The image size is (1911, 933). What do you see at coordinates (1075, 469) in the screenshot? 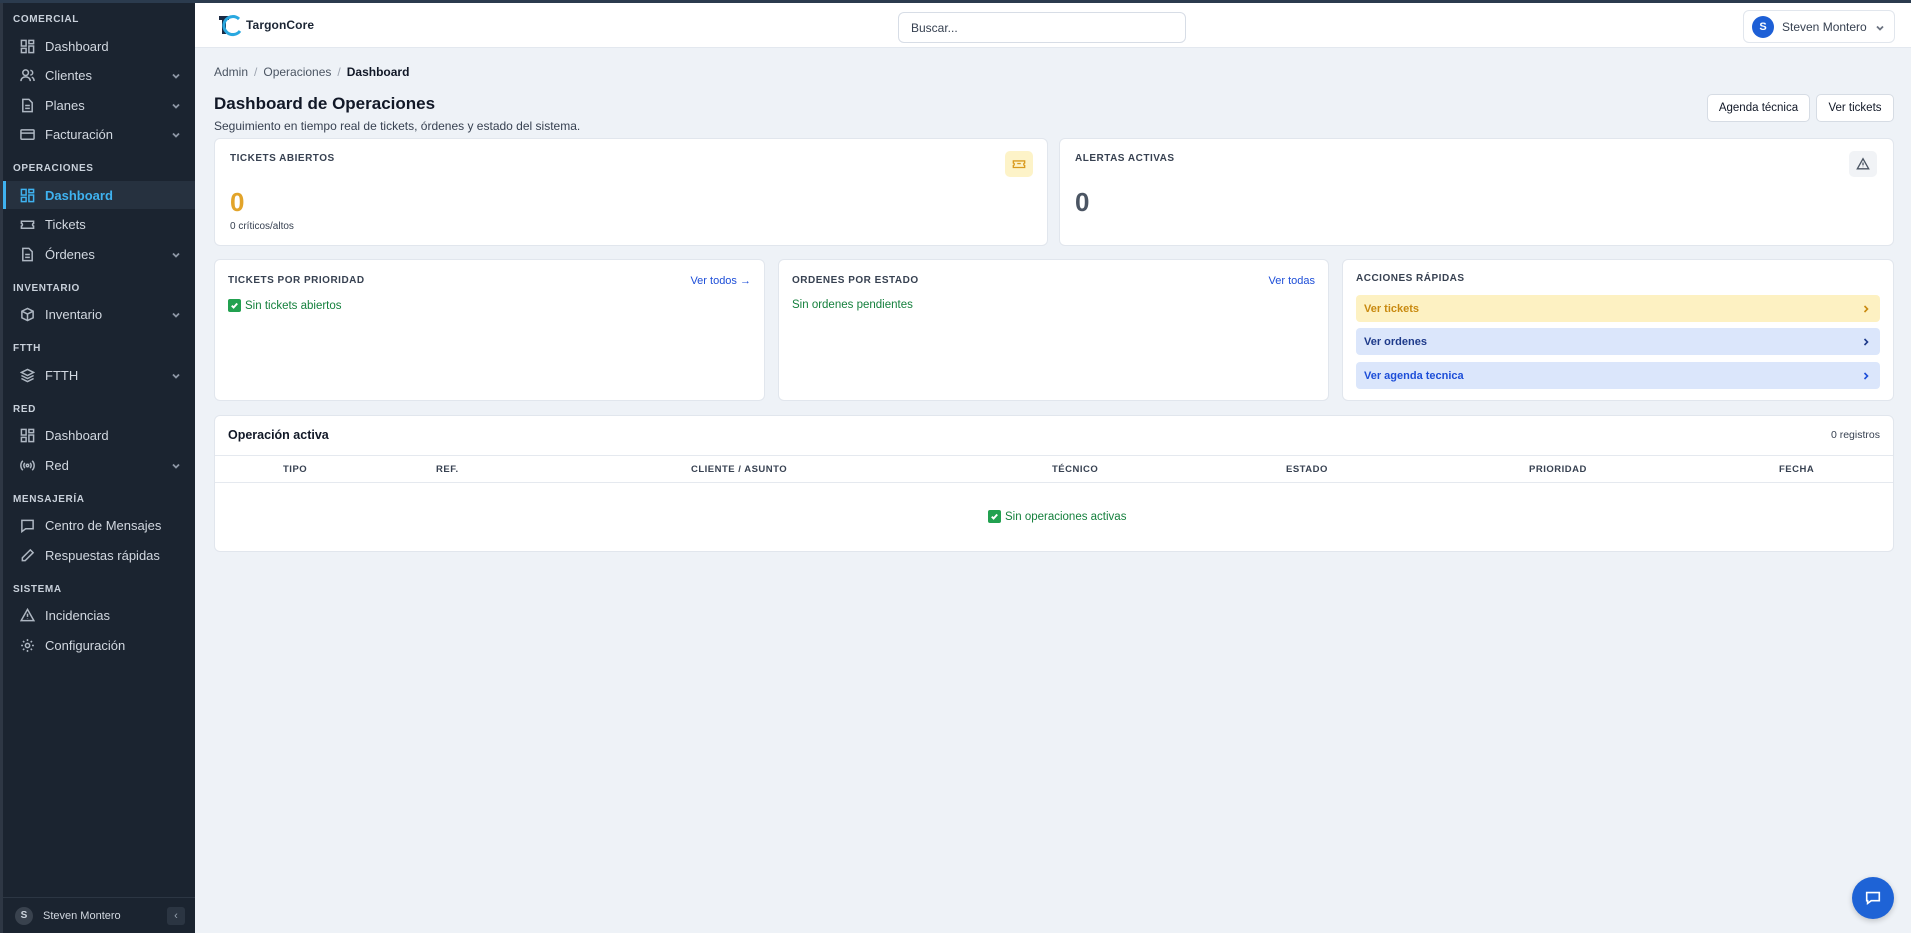
I see `column-header: TÉCNICO` at bounding box center [1075, 469].